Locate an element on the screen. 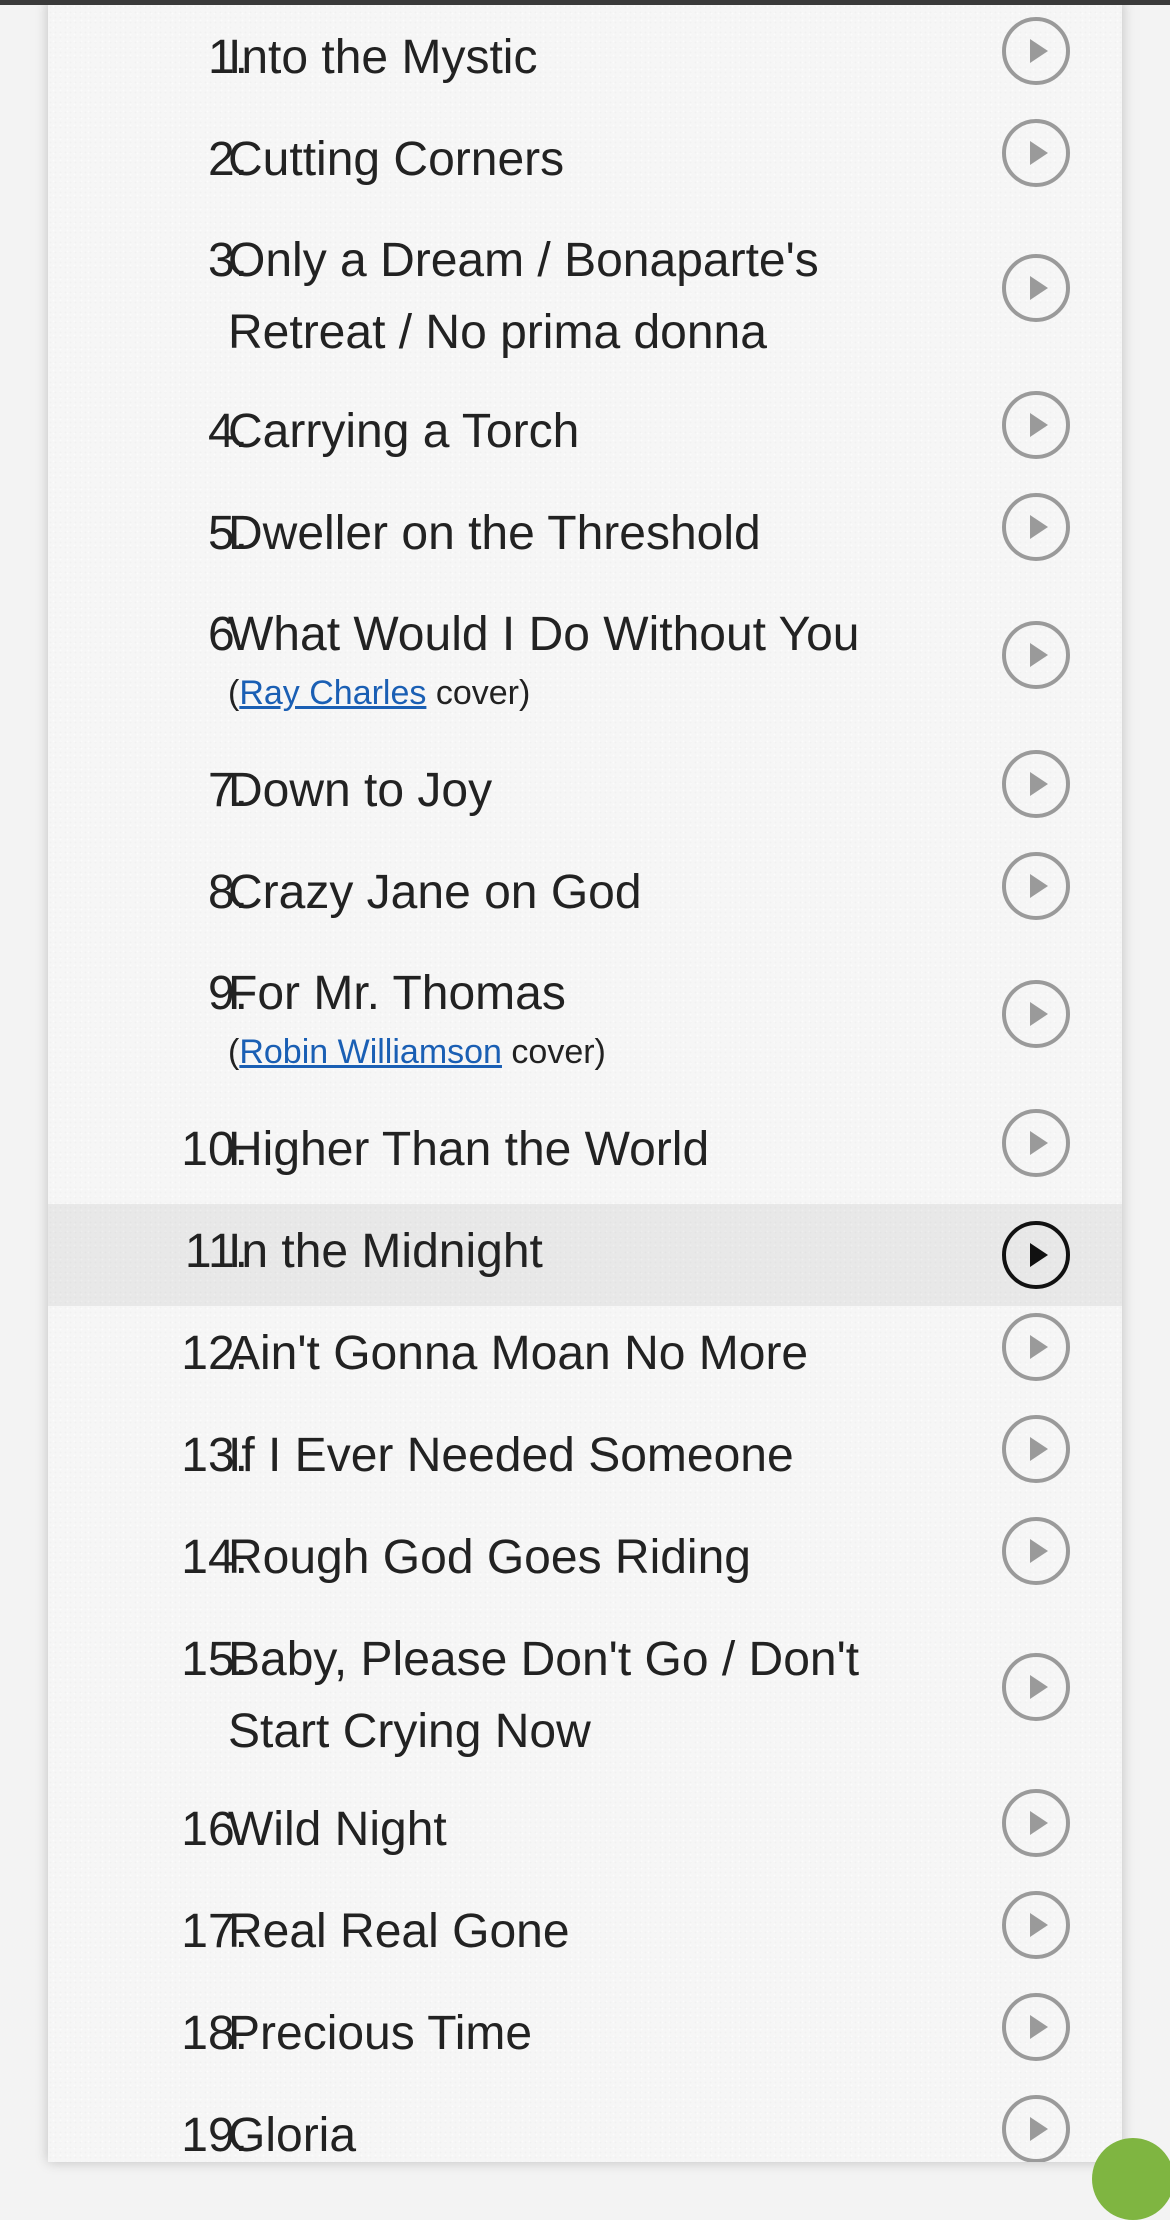 This screenshot has width=1170, height=2220. track-title-line: Rough God Goes Riding is located at coordinates (489, 1557).